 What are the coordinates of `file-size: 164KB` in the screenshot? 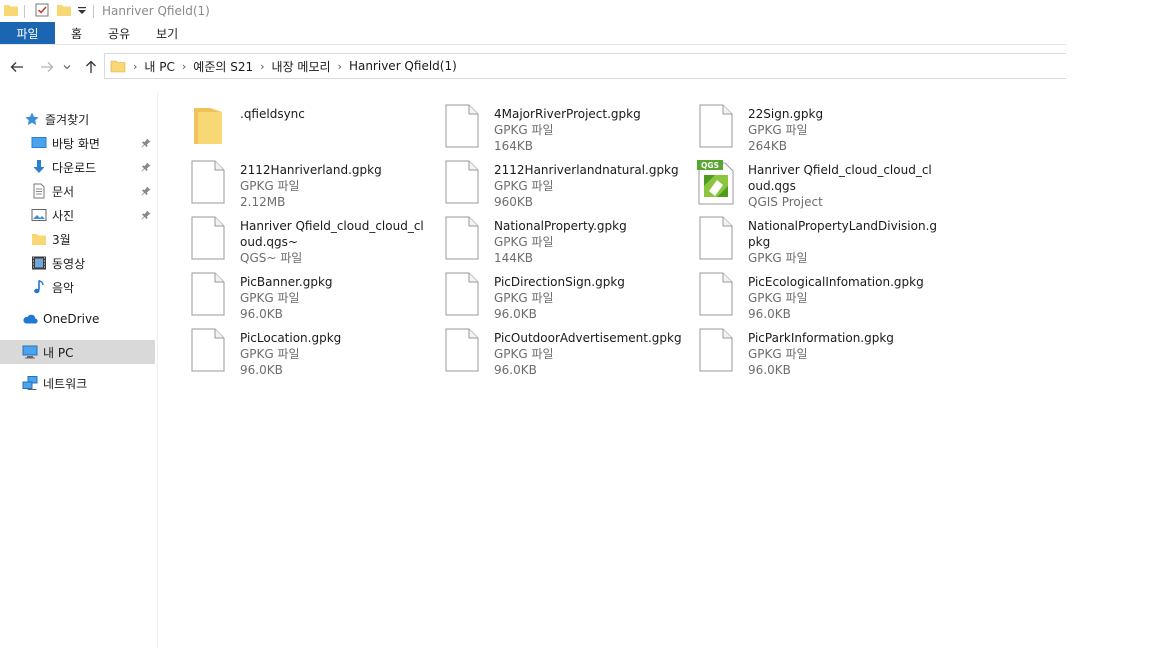 It's located at (514, 146).